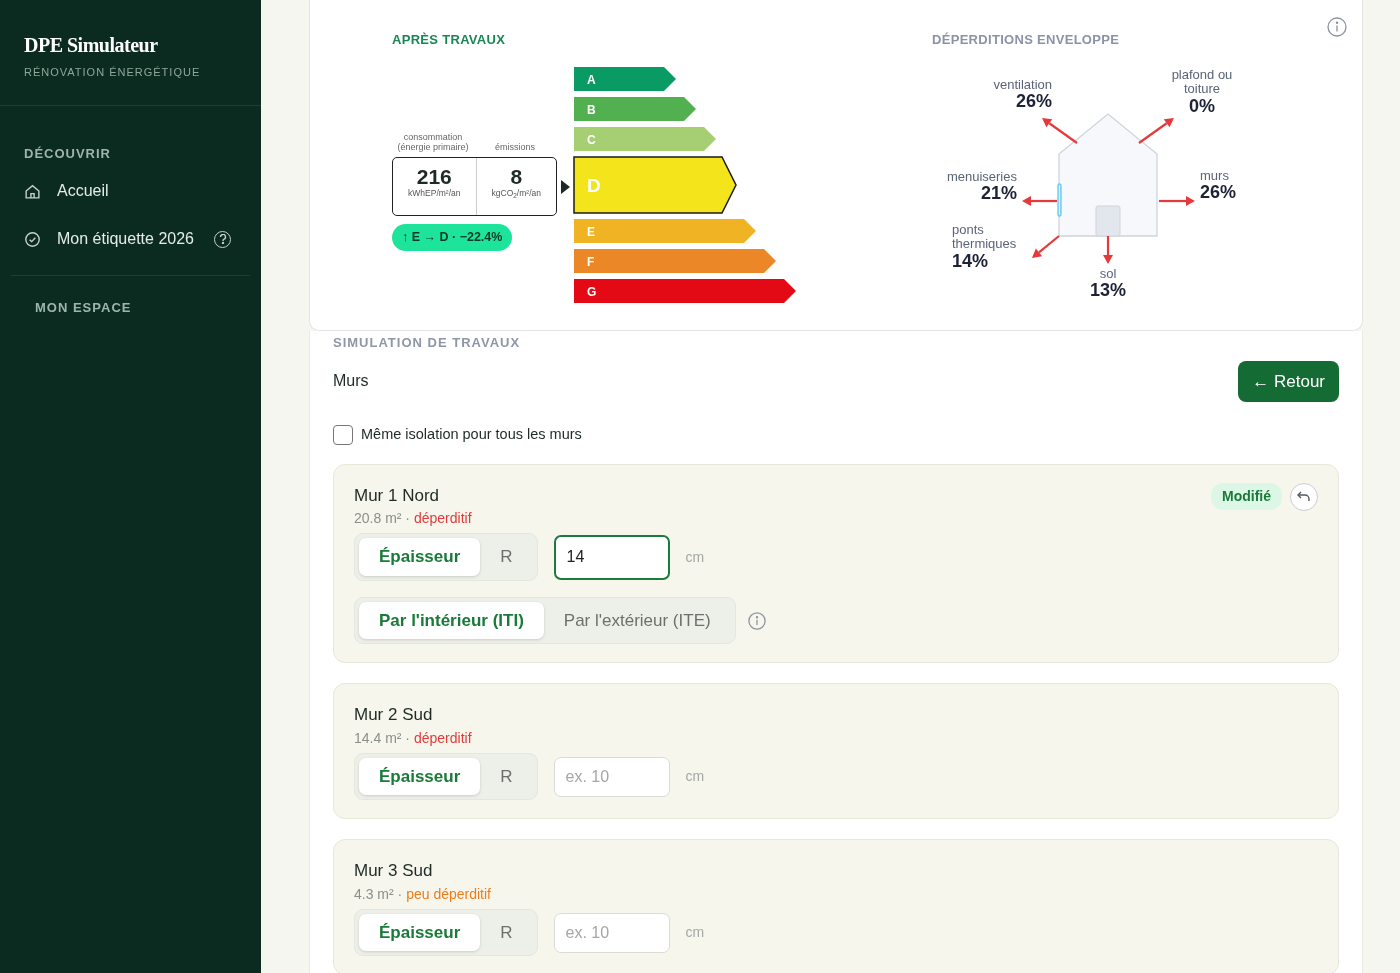 The width and height of the screenshot is (1400, 973). Describe the element at coordinates (1022, 85) in the screenshot. I see `loss-label: ventilation` at that location.